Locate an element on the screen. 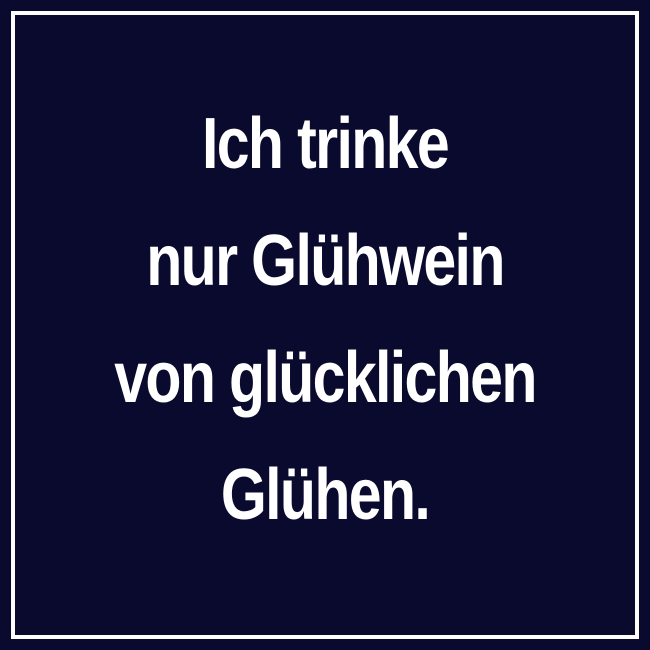  quote-line-4: Glühen. is located at coordinates (325, 495).